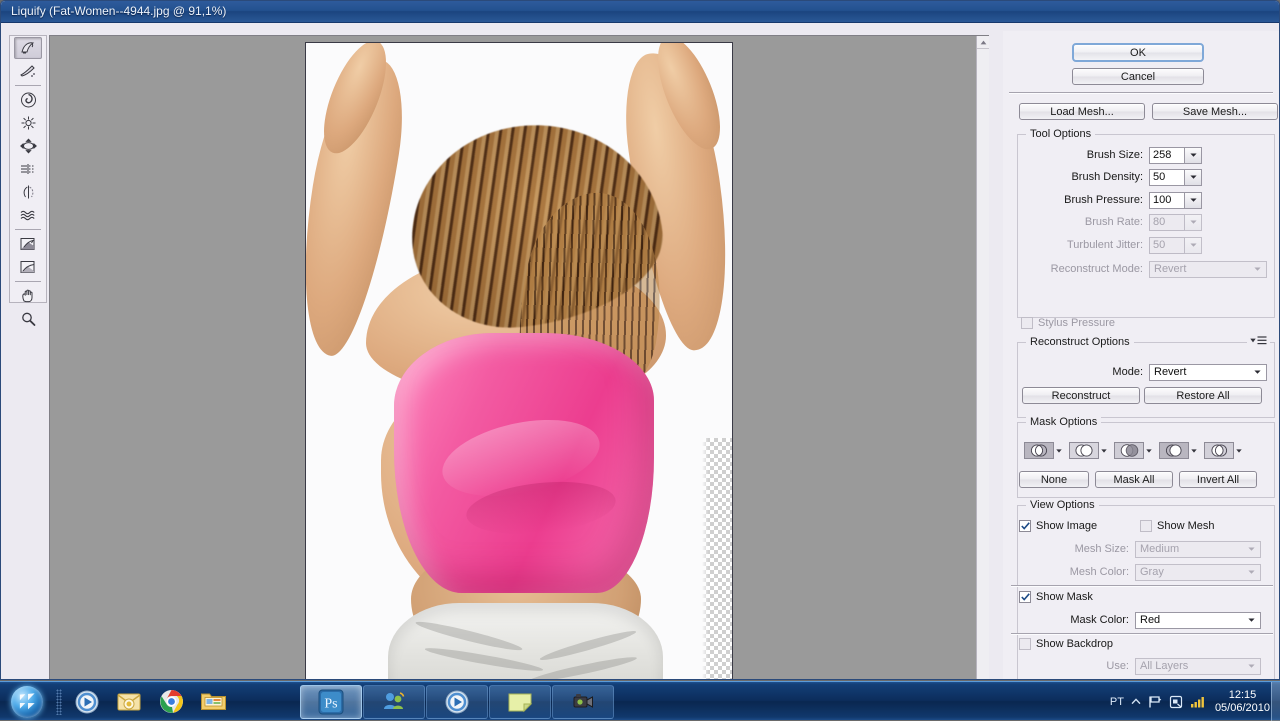  Describe the element at coordinates (1198, 549) in the screenshot. I see `mesh-size-select: Medium` at that location.